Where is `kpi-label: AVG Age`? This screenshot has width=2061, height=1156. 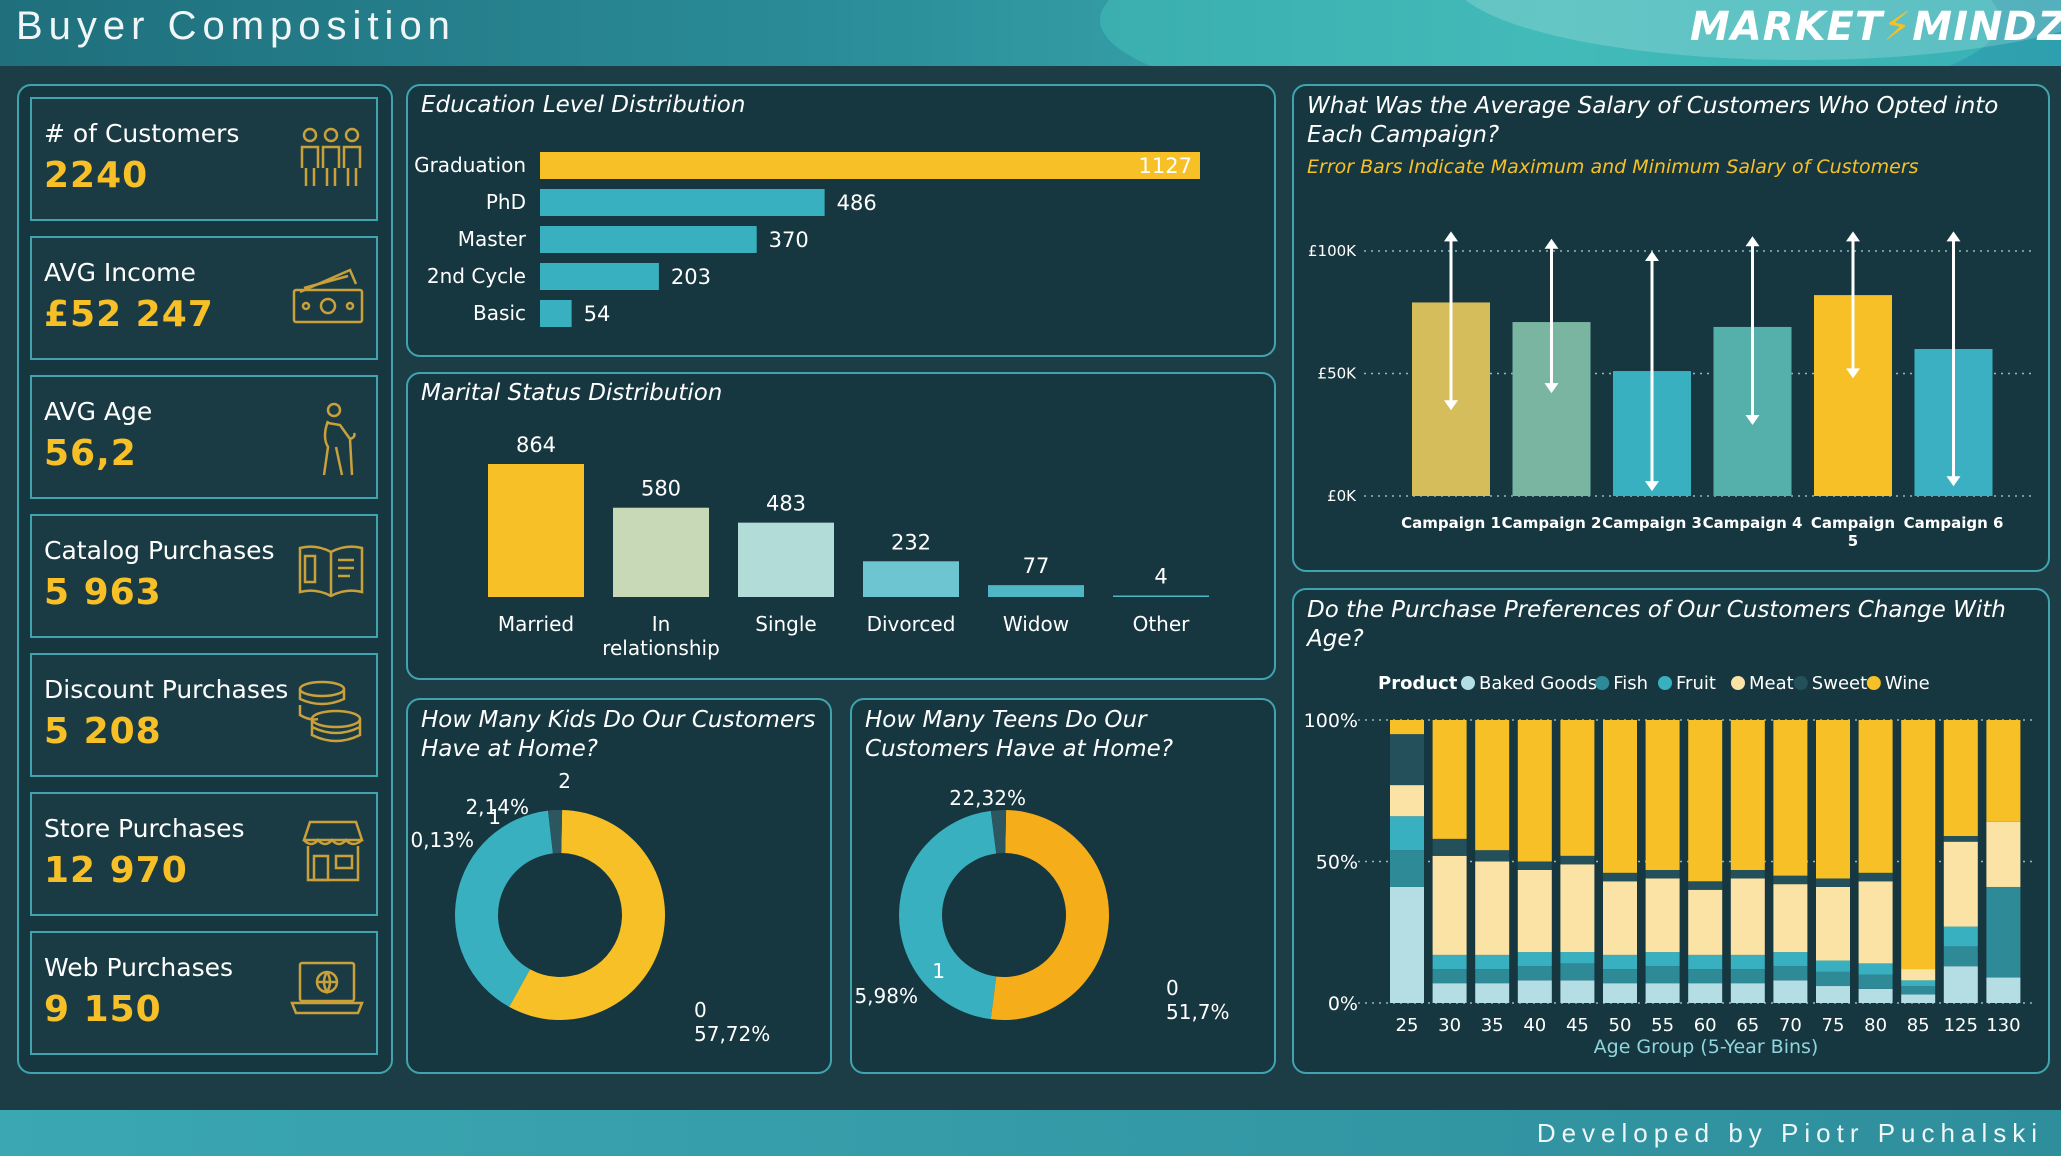
kpi-label: AVG Age is located at coordinates (98, 411).